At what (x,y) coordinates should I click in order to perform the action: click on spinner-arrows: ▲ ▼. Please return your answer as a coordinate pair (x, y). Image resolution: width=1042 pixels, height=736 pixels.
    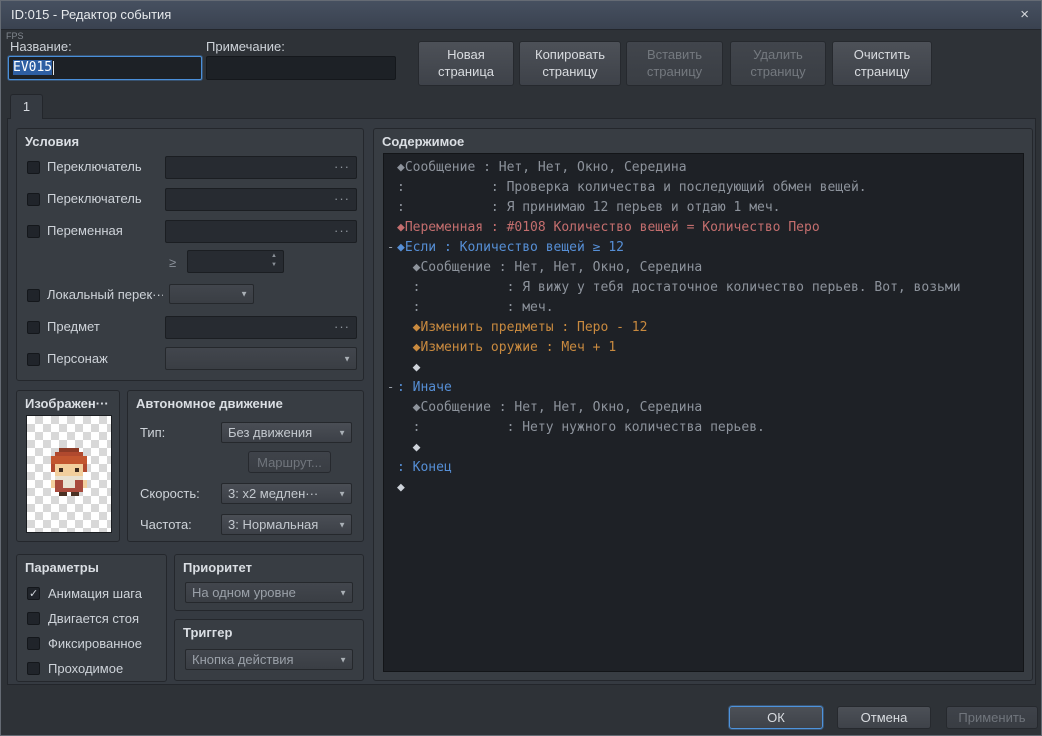
    Looking at the image, I should click on (274, 261).